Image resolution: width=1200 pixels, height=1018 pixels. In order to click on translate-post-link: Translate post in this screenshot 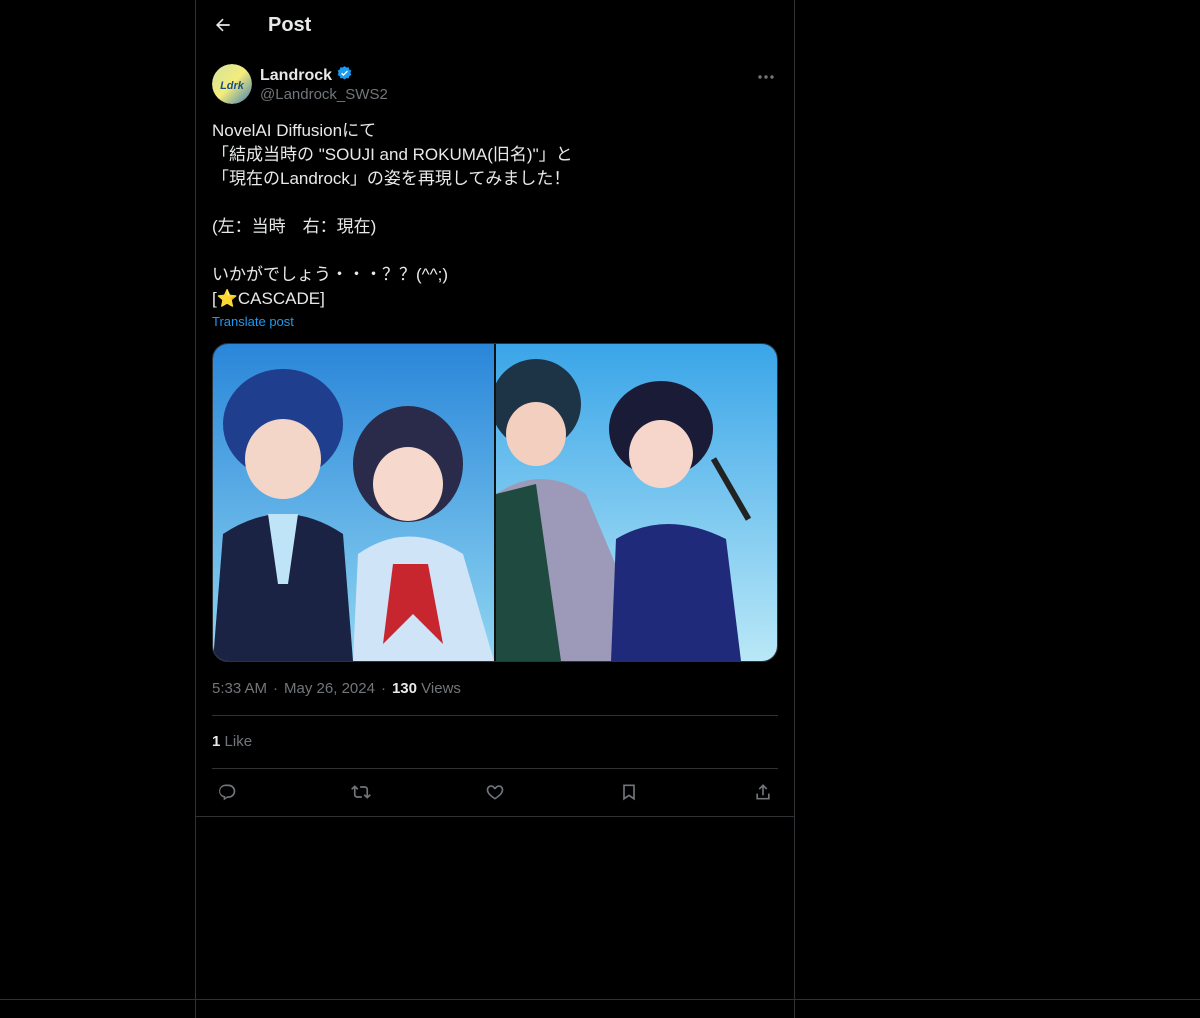, I will do `click(253, 321)`.